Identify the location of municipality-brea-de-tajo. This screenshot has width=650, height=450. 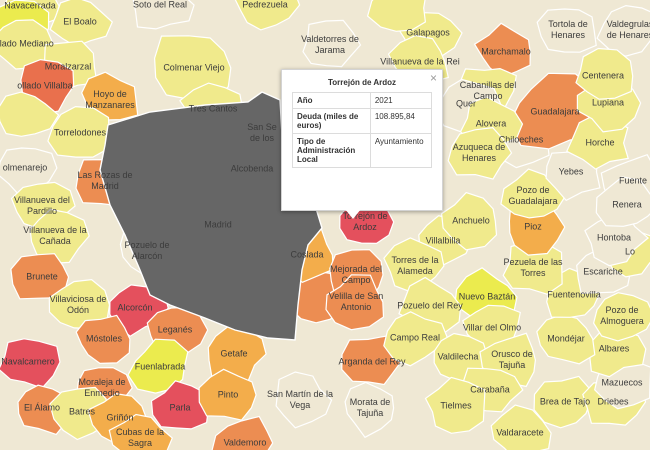
(562, 402).